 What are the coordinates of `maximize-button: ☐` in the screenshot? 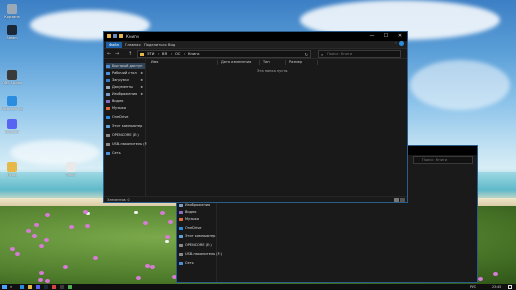 It's located at (386, 36).